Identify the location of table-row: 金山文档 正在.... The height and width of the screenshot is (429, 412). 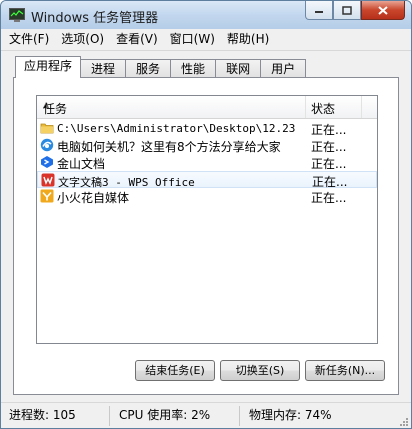
(207, 162).